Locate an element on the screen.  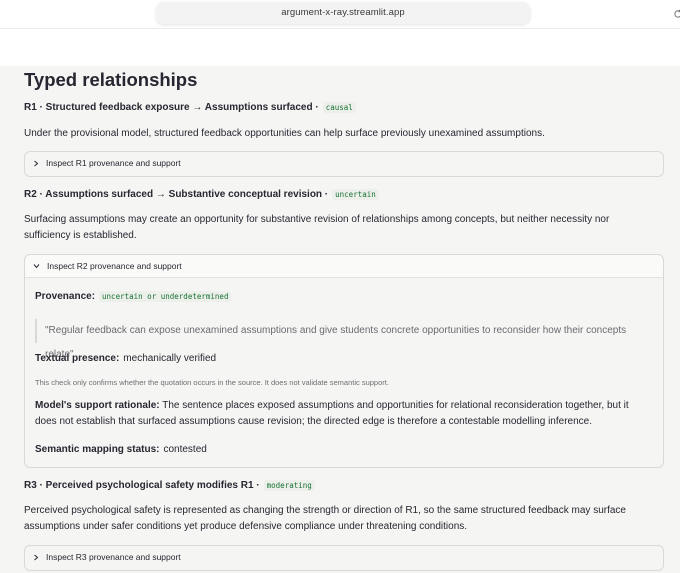
mapping-status-row: Semantic mapping status: contested is located at coordinates (121, 449).